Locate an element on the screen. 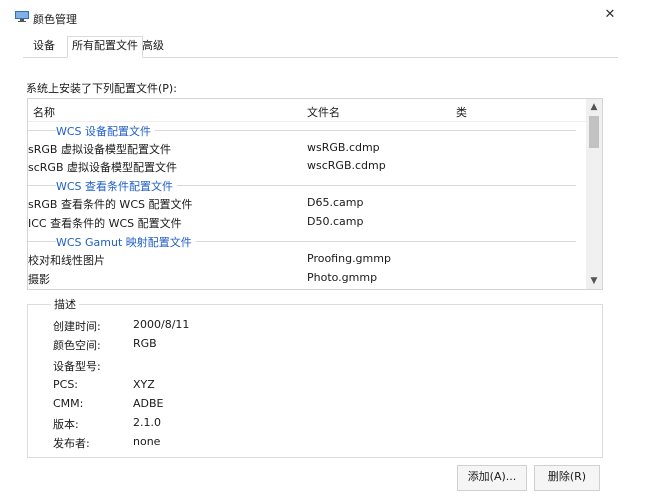 Image resolution: width=647 pixels, height=499 pixels. cmm-value: ADBE is located at coordinates (148, 403).